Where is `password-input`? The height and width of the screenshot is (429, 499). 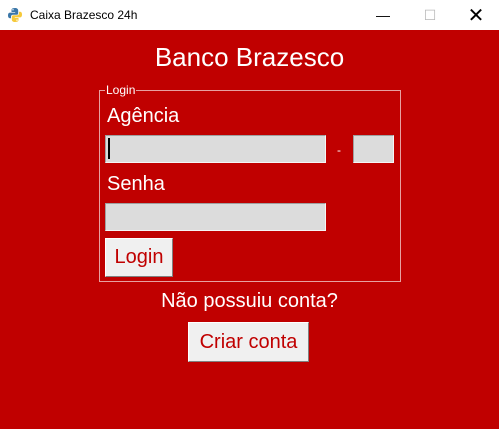 password-input is located at coordinates (215, 217).